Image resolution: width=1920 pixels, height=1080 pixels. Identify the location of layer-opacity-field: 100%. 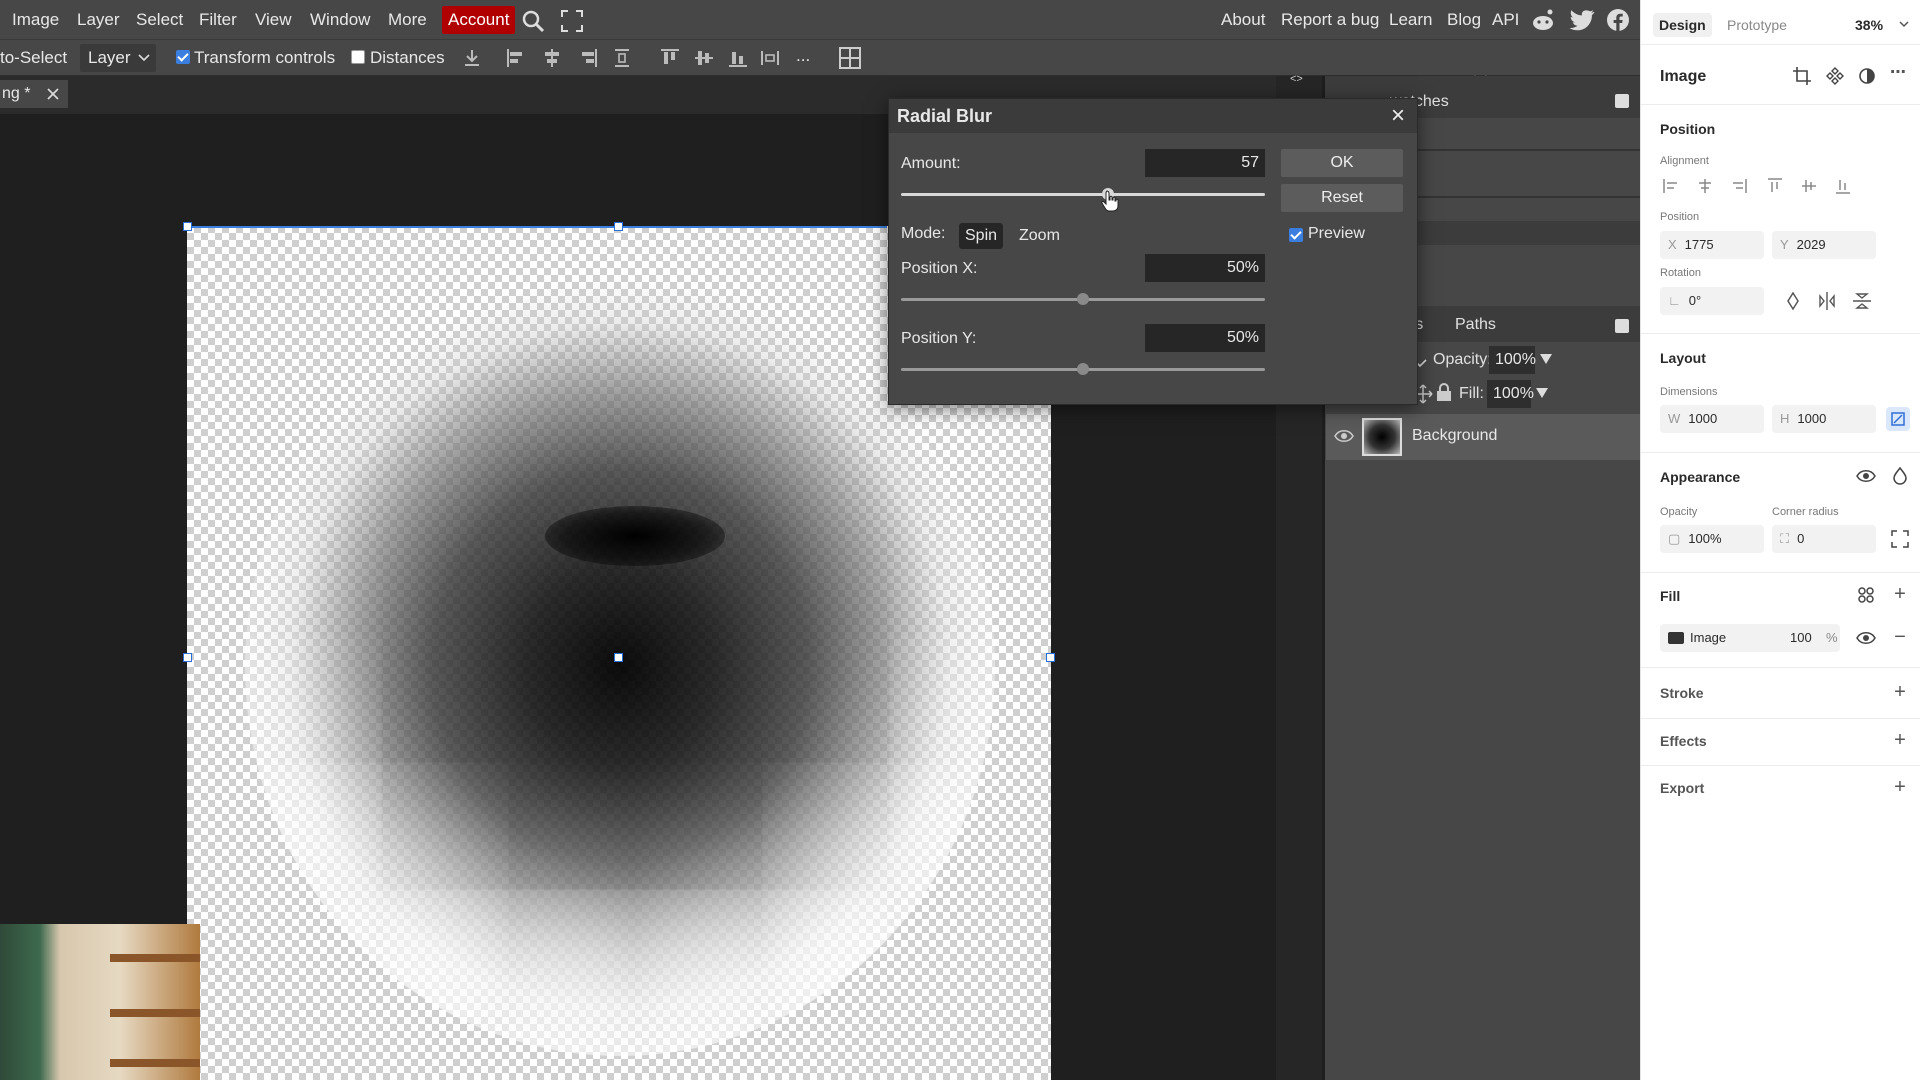
(1512, 360).